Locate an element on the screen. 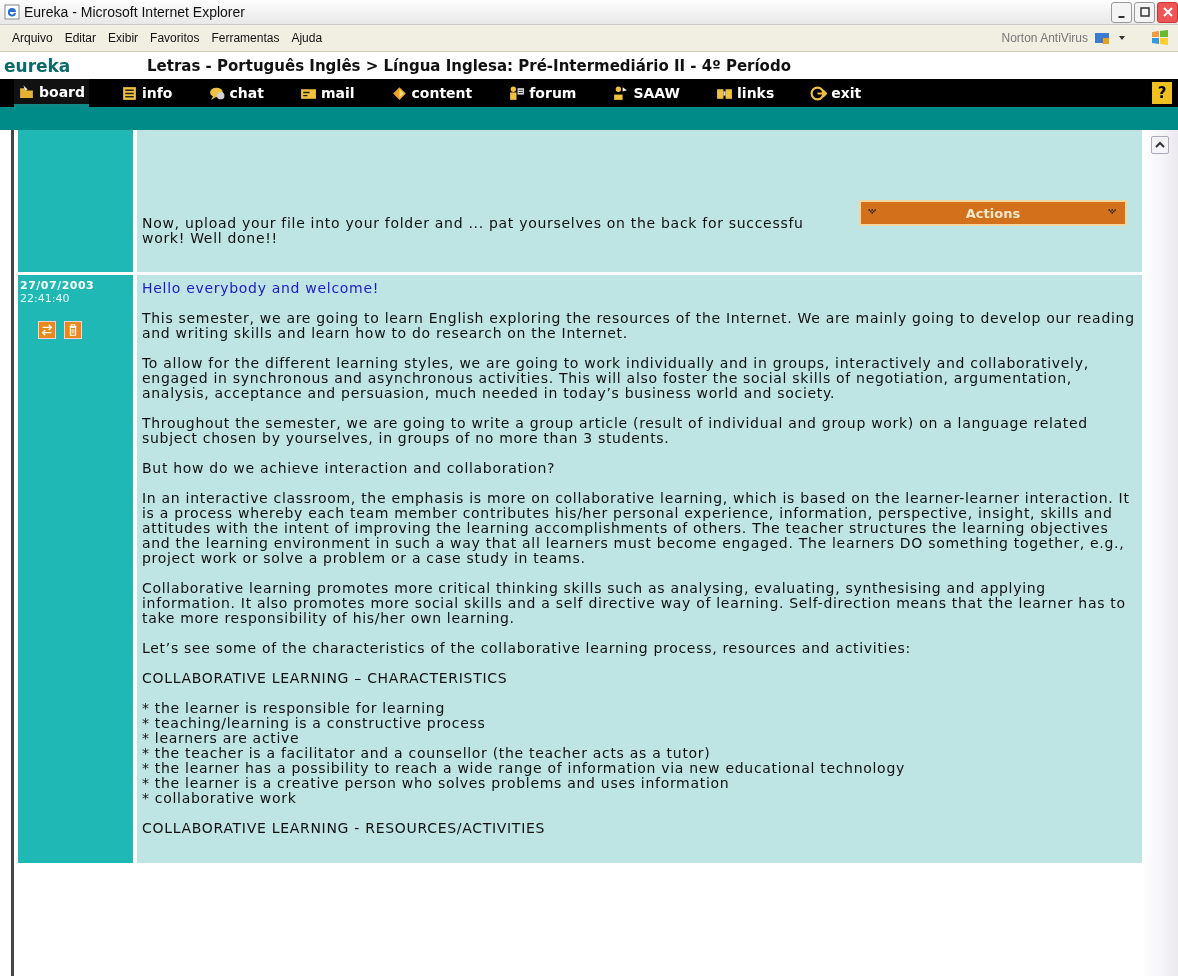 This screenshot has width=1178, height=976. toolbar-icon is located at coordinates (1102, 38).